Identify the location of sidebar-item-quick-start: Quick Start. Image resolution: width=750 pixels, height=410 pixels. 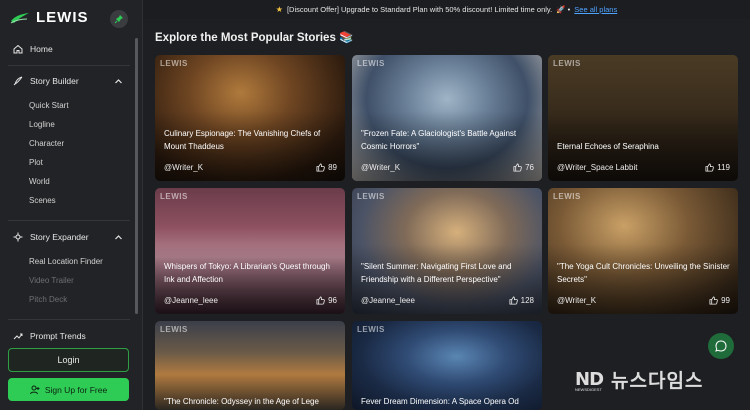
(49, 105).